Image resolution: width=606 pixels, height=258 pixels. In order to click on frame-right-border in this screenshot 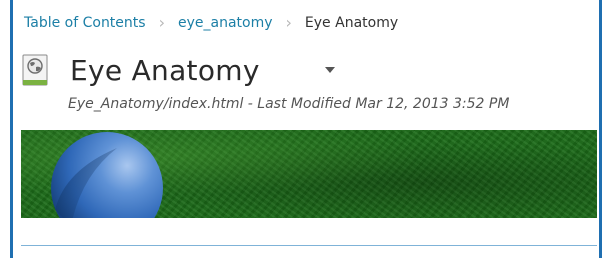, I will do `click(600, 129)`.